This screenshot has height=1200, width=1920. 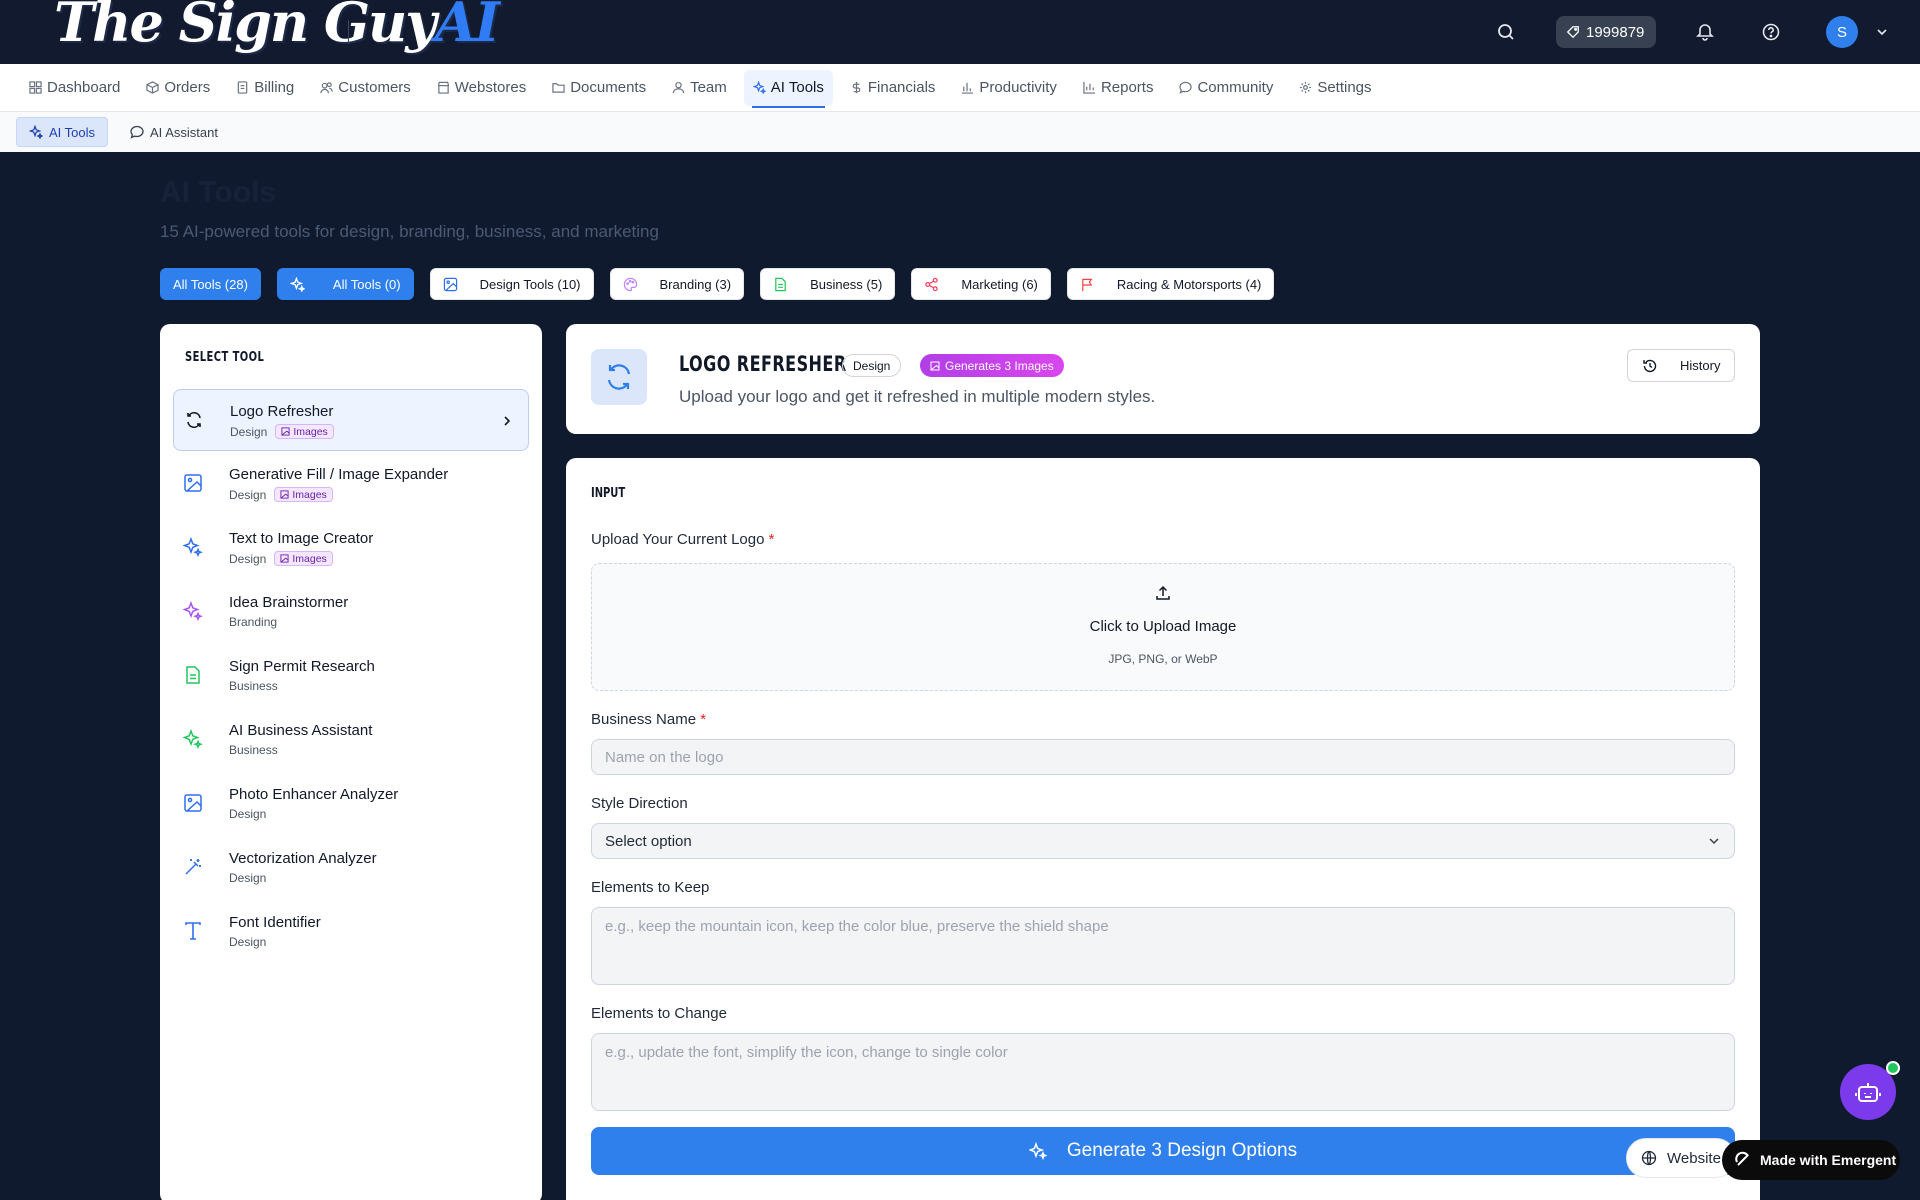 What do you see at coordinates (74, 88) in the screenshot?
I see `nav-item-dashboard: Dashboard` at bounding box center [74, 88].